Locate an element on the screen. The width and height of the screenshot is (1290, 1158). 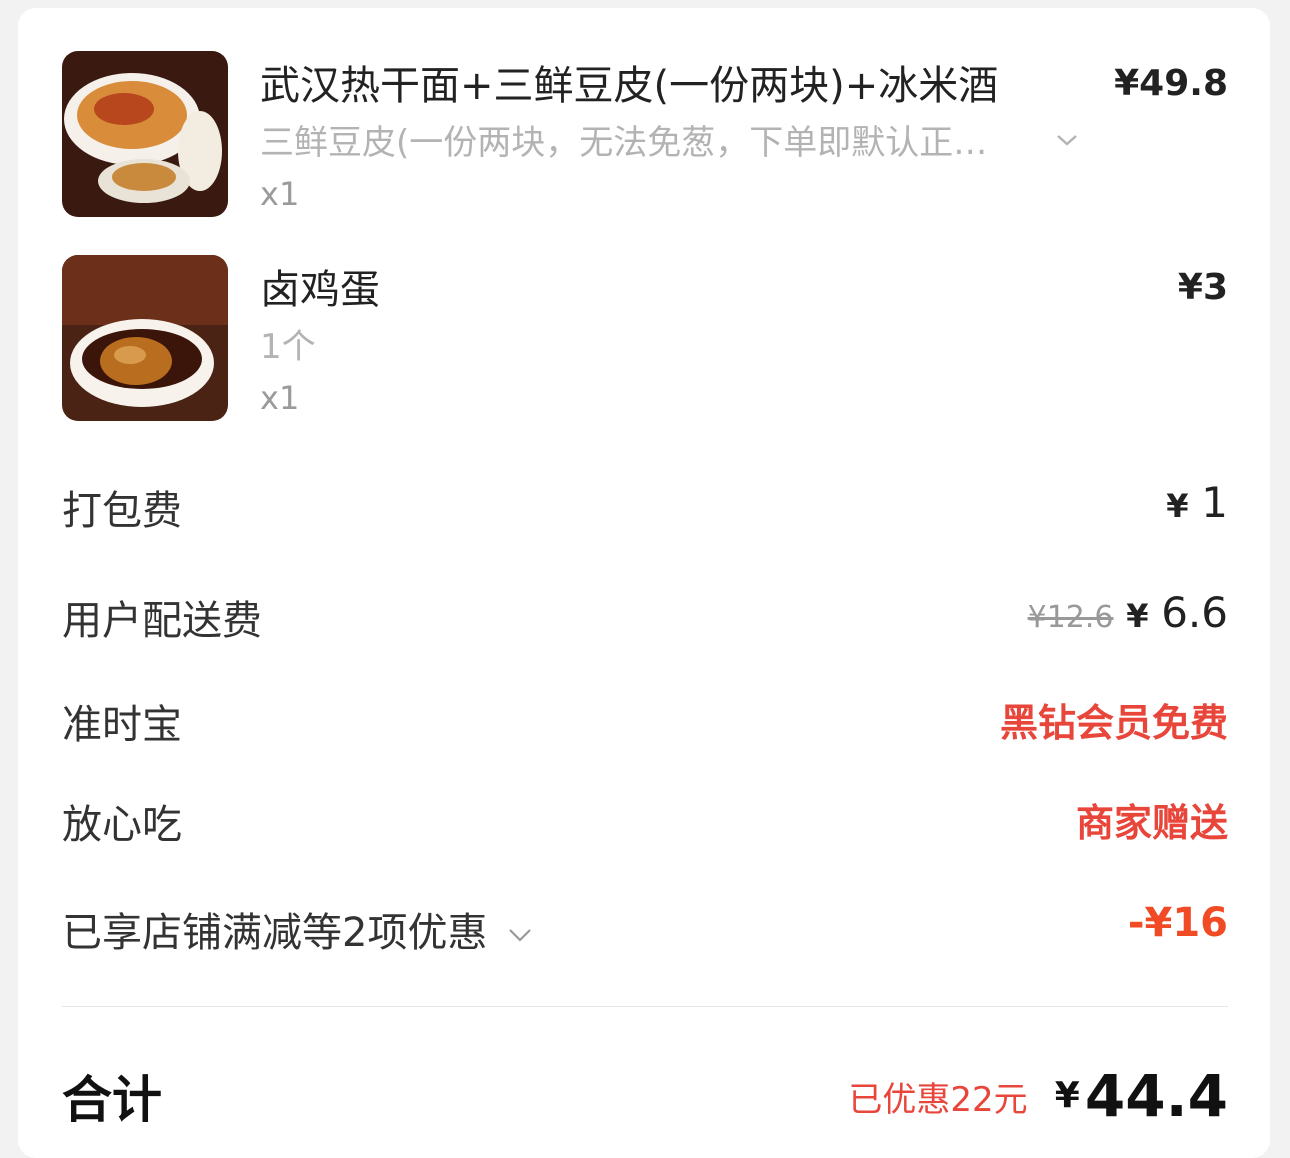
safe-eat-value: 商家赠送 is located at coordinates (1151, 823).